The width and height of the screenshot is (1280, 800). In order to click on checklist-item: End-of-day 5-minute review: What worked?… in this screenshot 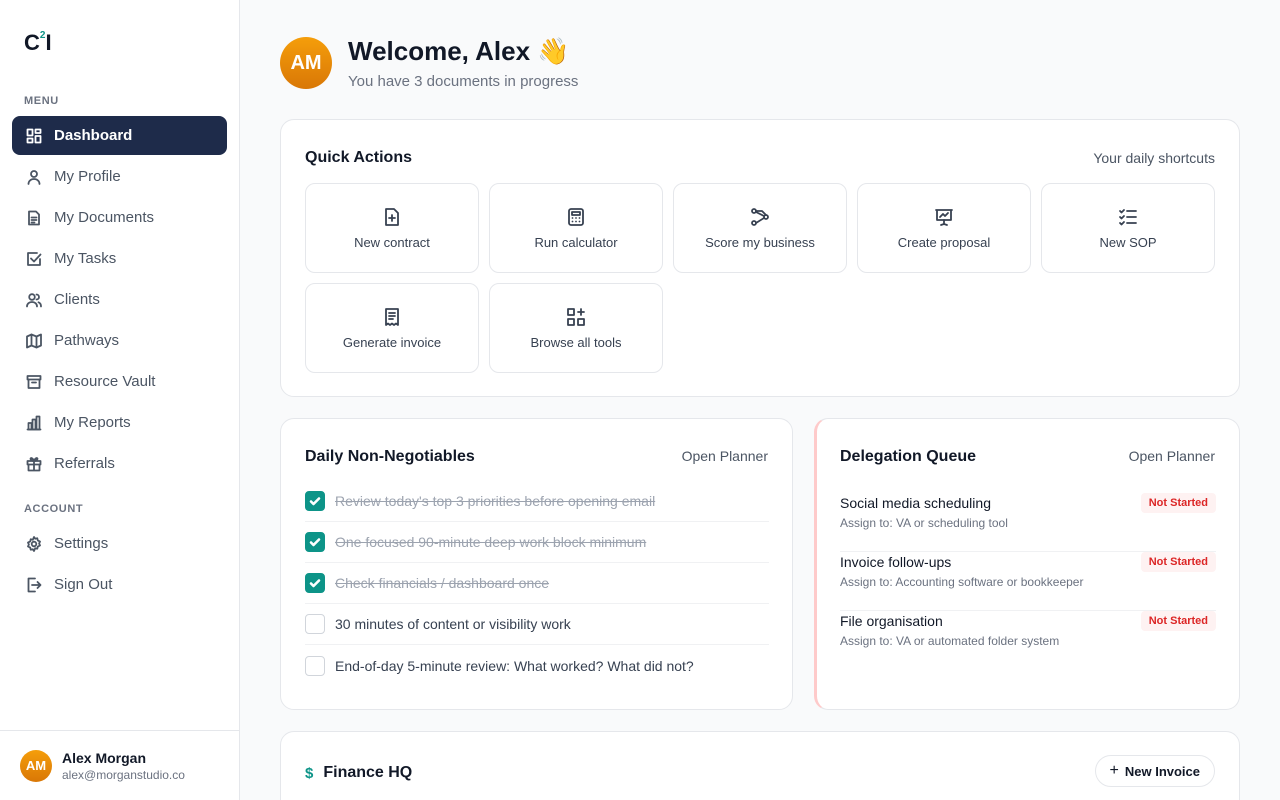, I will do `click(537, 665)`.